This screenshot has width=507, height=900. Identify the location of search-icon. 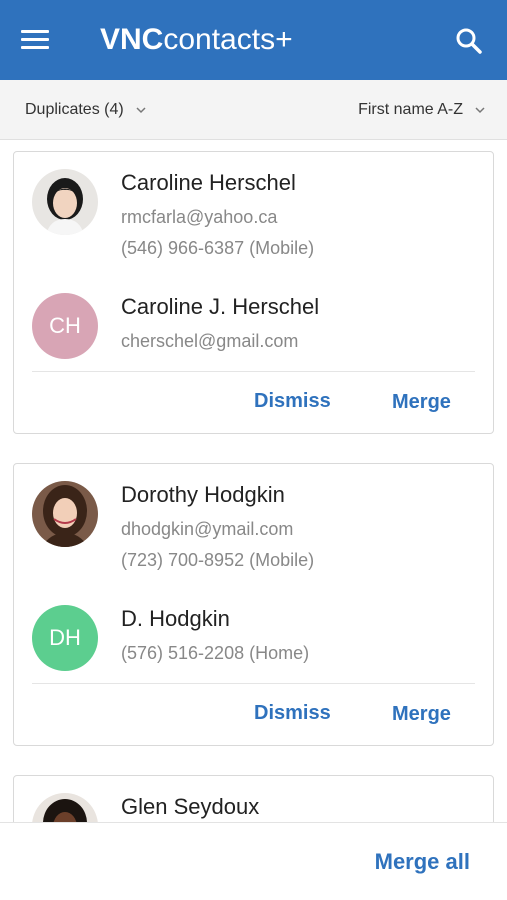
(469, 41).